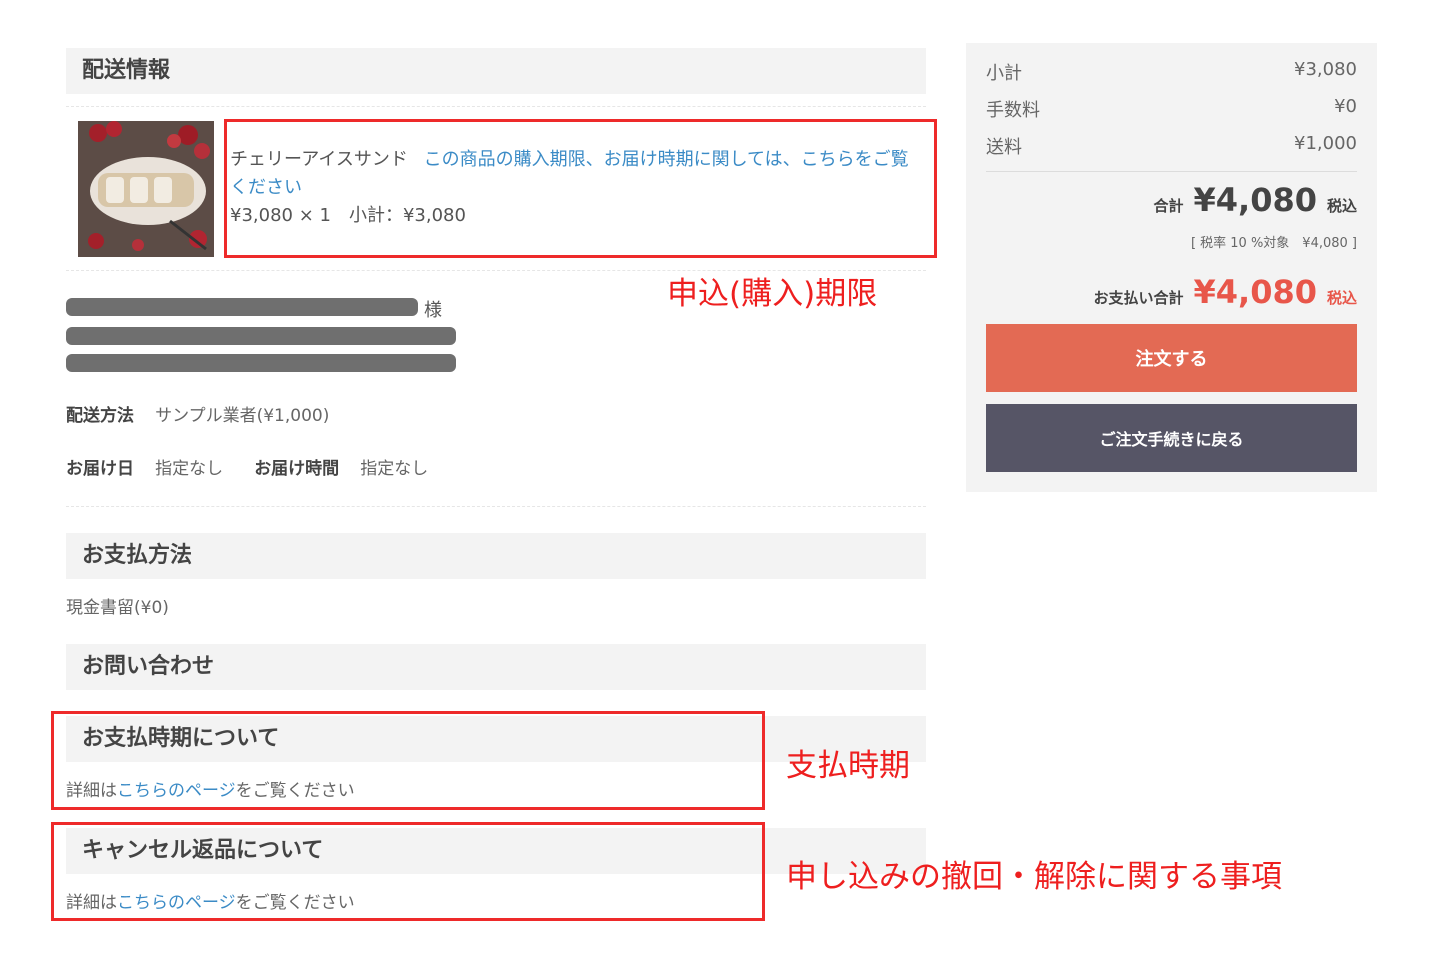  What do you see at coordinates (1171, 358) in the screenshot?
I see `place-order-button: 注文する` at bounding box center [1171, 358].